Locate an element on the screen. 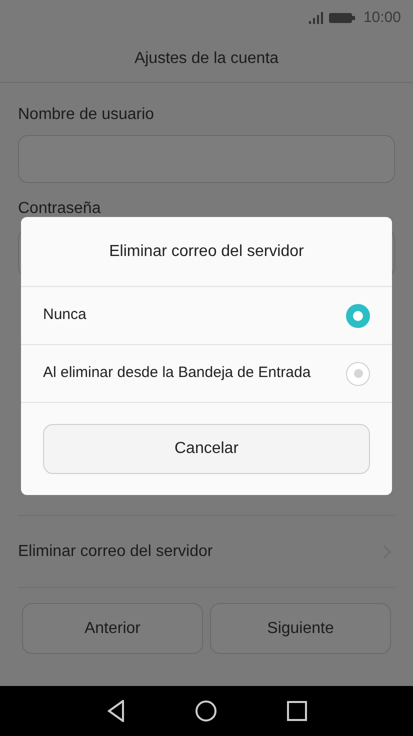 This screenshot has height=736, width=413. home-icon is located at coordinates (205, 711).